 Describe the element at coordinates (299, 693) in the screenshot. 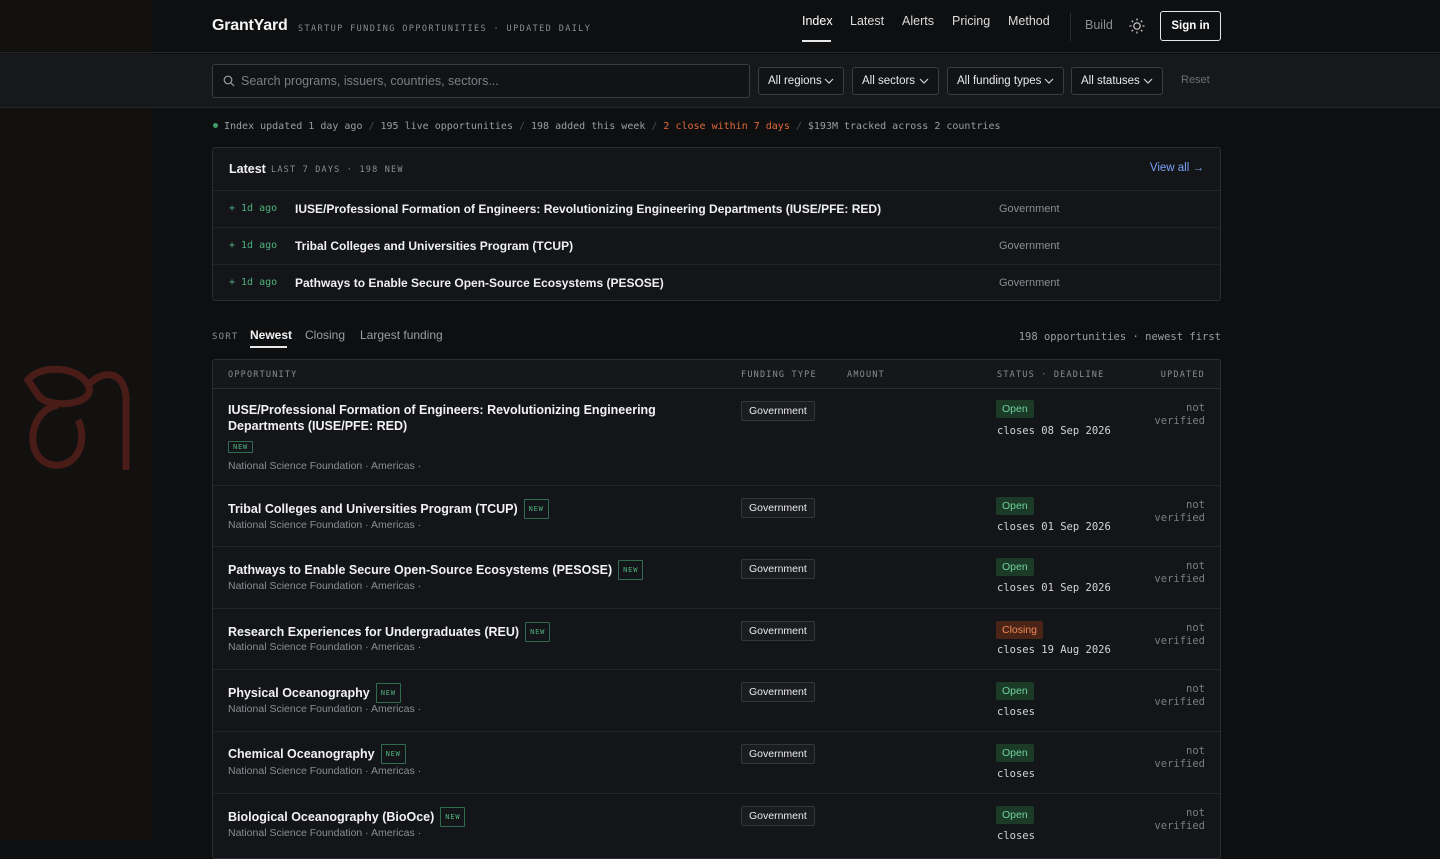

I see `row-title: Physical Oceanography` at that location.